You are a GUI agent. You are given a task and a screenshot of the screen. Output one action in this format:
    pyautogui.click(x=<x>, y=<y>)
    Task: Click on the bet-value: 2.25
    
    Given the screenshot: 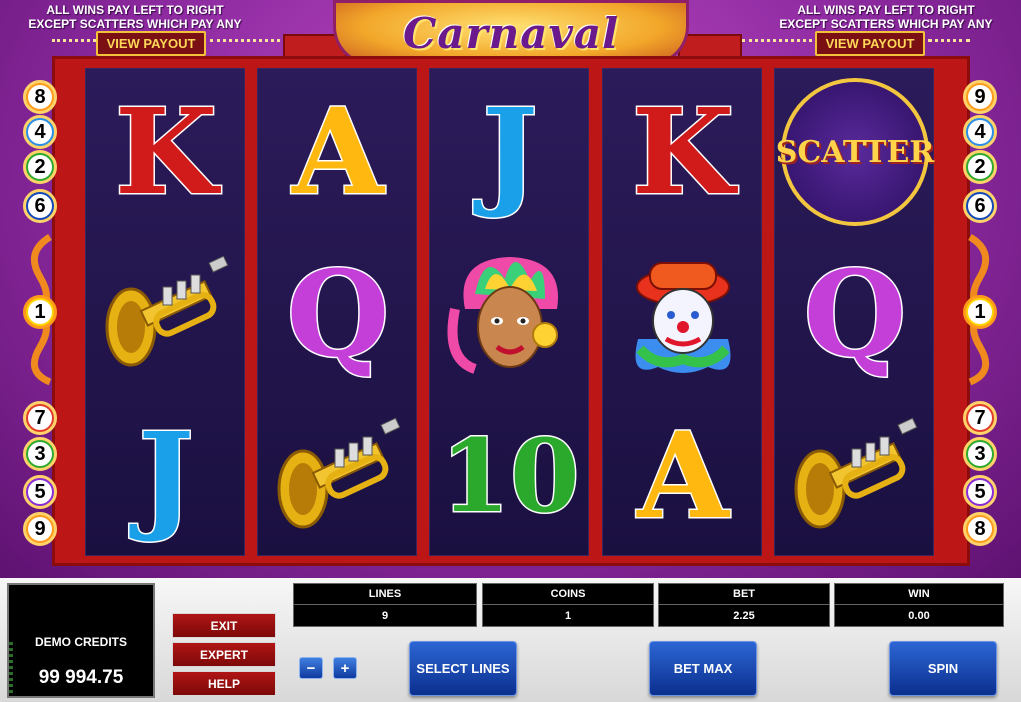 What is the action you would take?
    pyautogui.click(x=744, y=616)
    